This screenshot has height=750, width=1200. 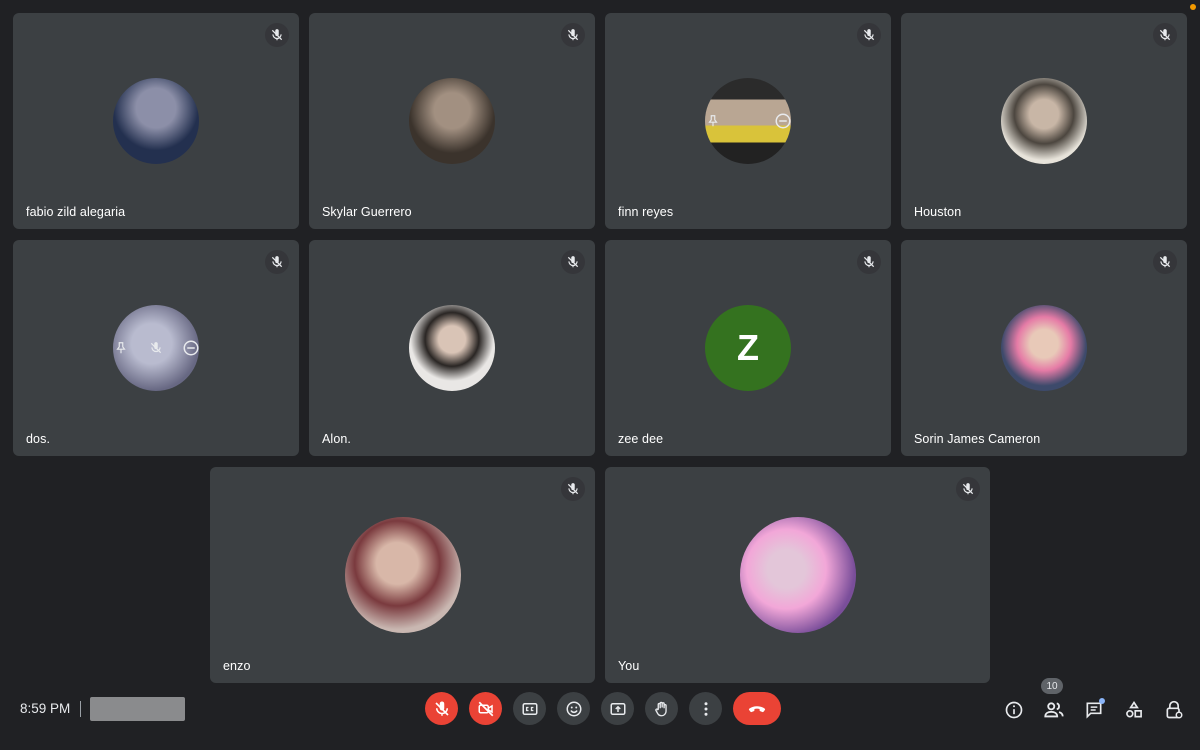 I want to click on participant-avatar: Z, so click(x=748, y=348).